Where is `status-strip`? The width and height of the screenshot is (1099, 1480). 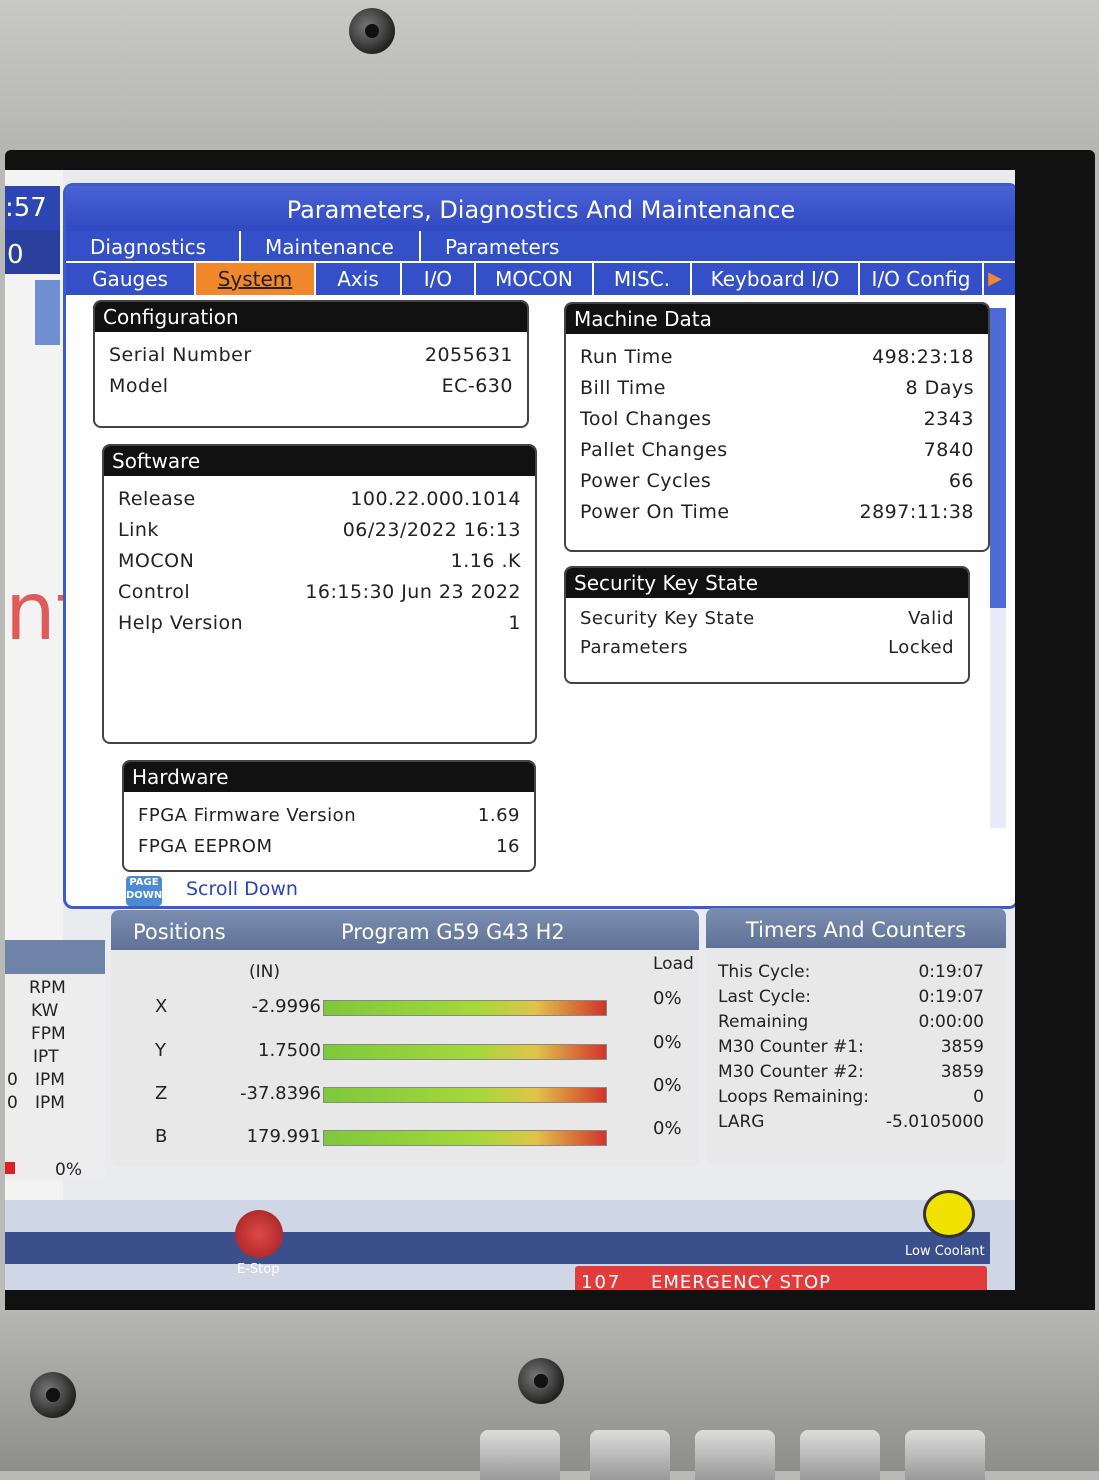 status-strip is located at coordinates (497, 1248).